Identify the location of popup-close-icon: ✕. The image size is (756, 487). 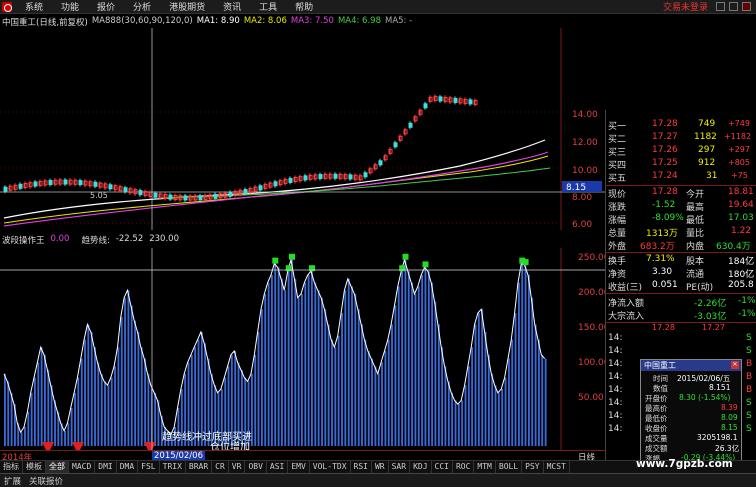
(735, 365).